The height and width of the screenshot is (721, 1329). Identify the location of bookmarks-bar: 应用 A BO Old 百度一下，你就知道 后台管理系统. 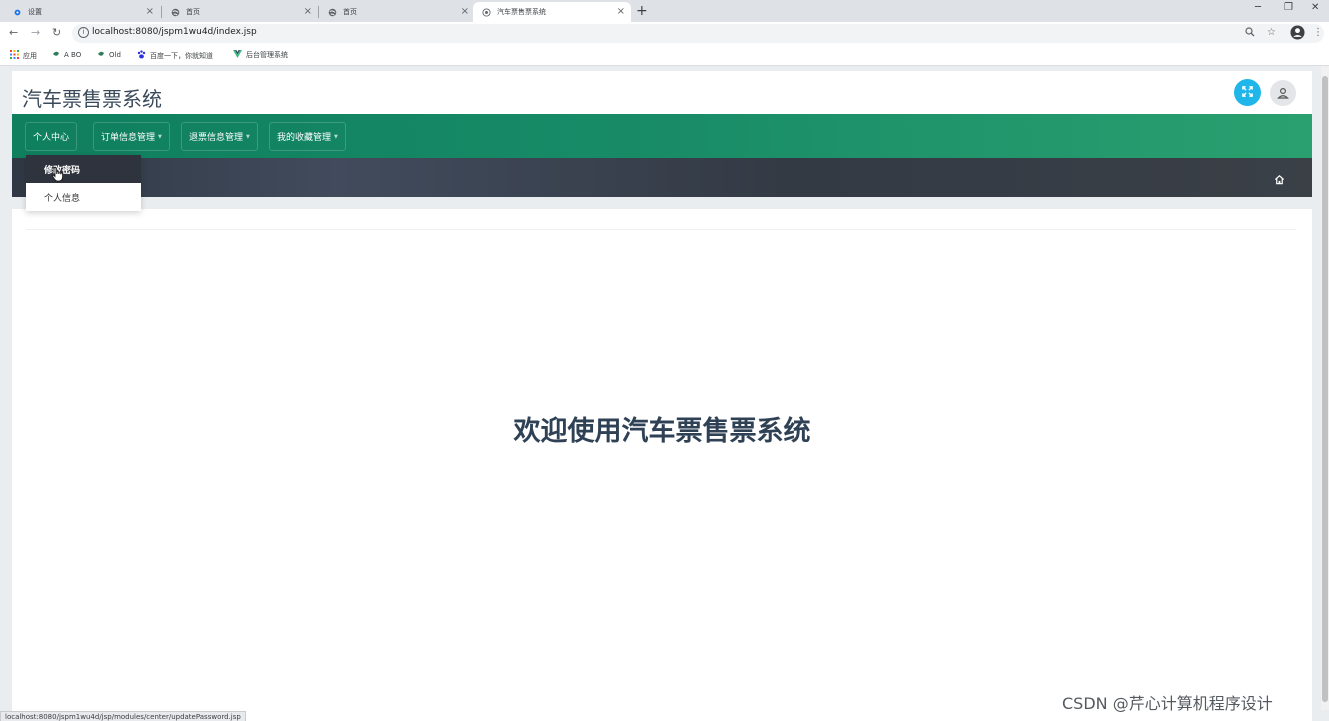
(664, 55).